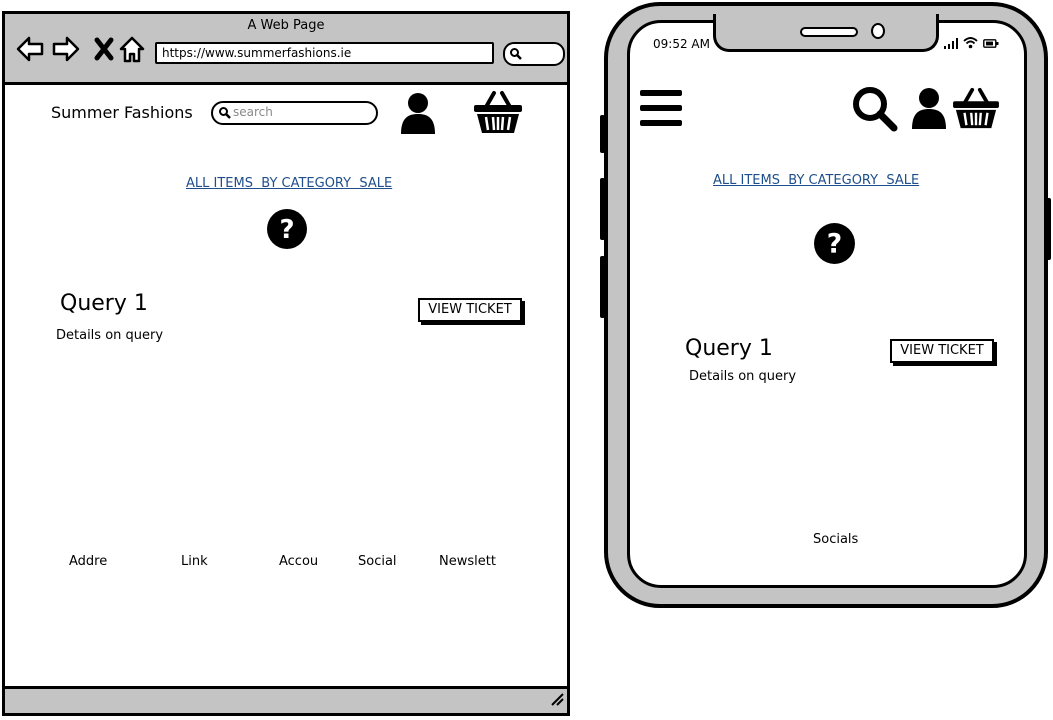 The width and height of the screenshot is (1053, 720). I want to click on browser-toolbar: A Web Page https://www.summerfashions.ie, so click(286, 49).